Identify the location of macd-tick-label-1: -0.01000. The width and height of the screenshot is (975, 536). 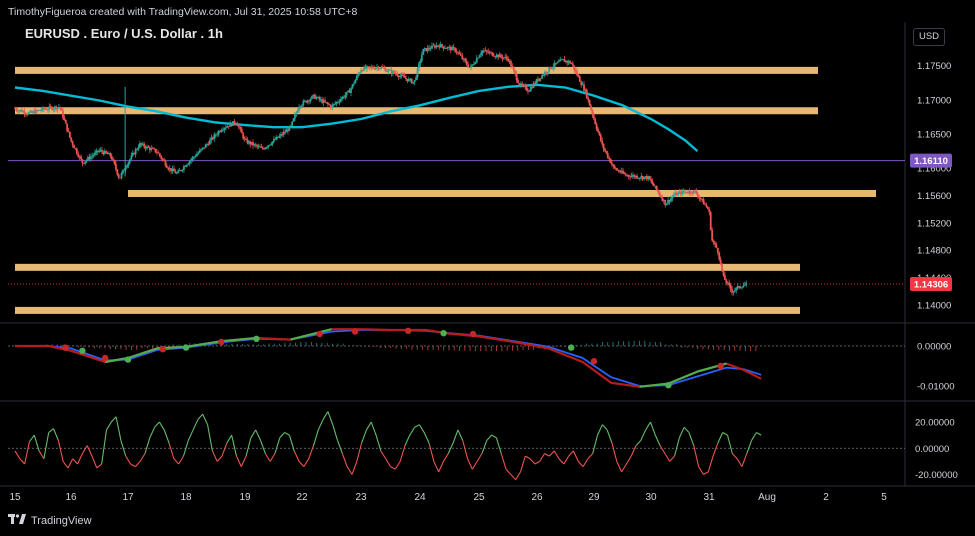
(936, 387).